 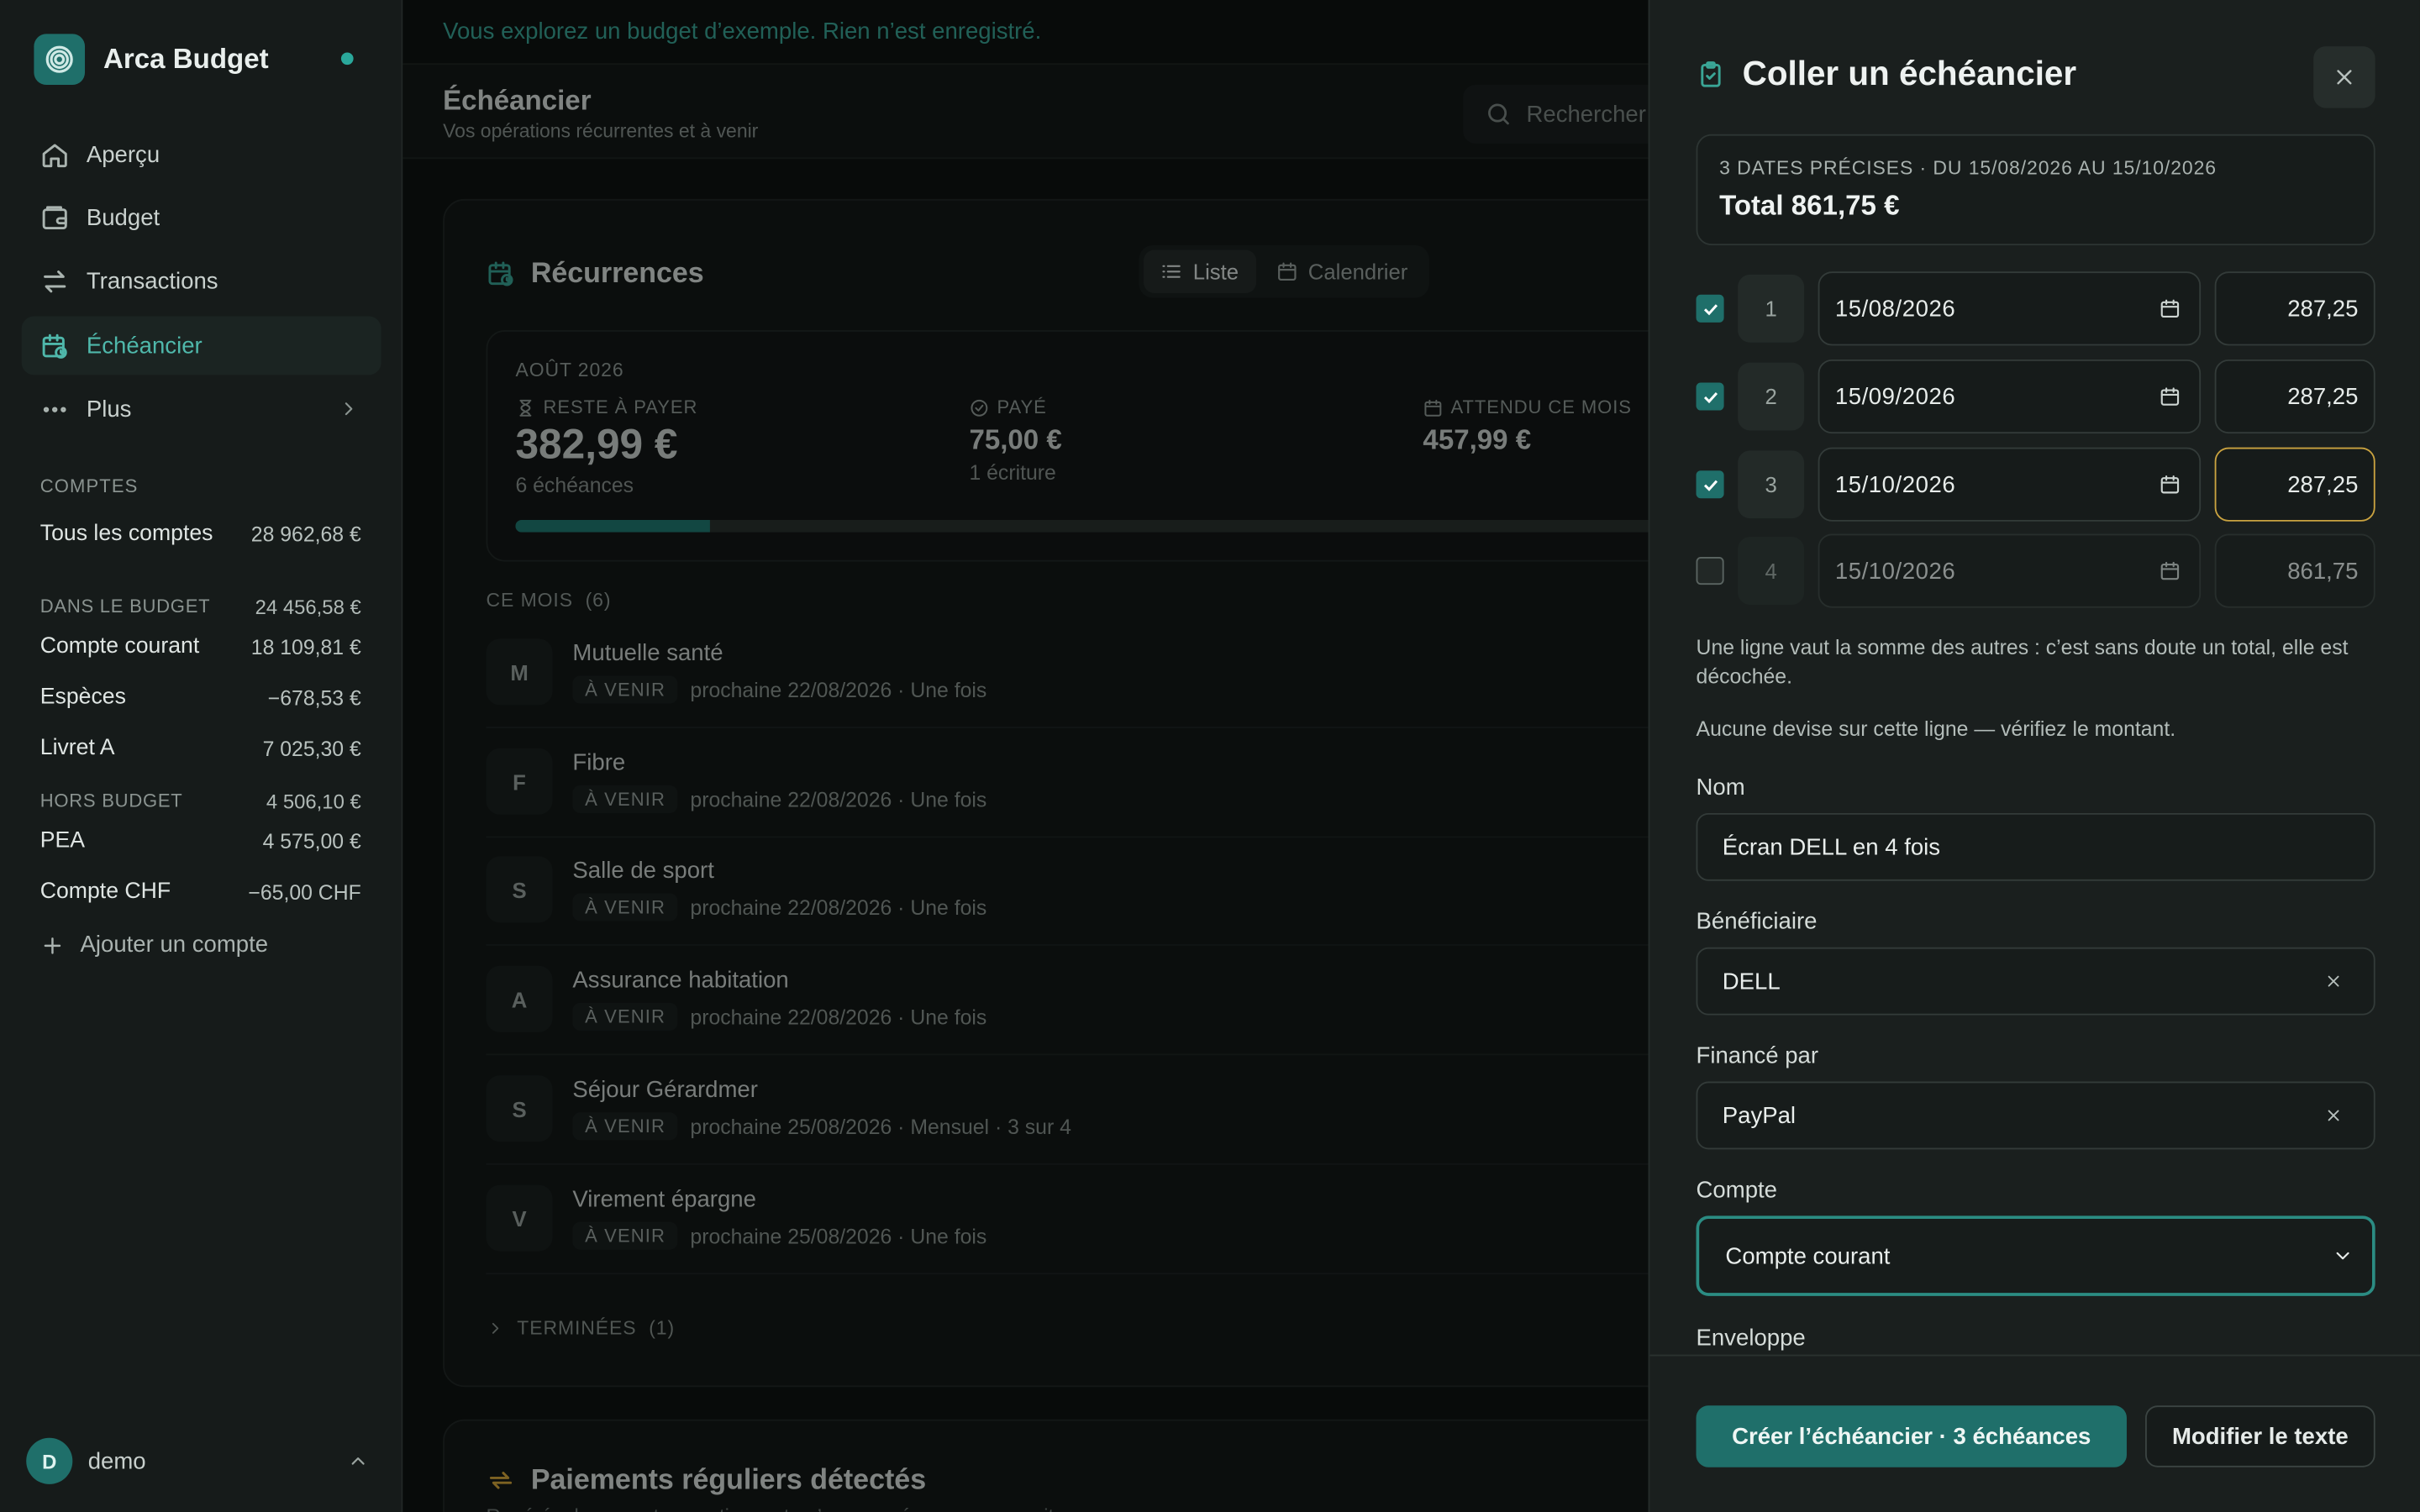 I want to click on account-compte-courant: Compte courant 18 109,81 €, so click(x=200, y=646).